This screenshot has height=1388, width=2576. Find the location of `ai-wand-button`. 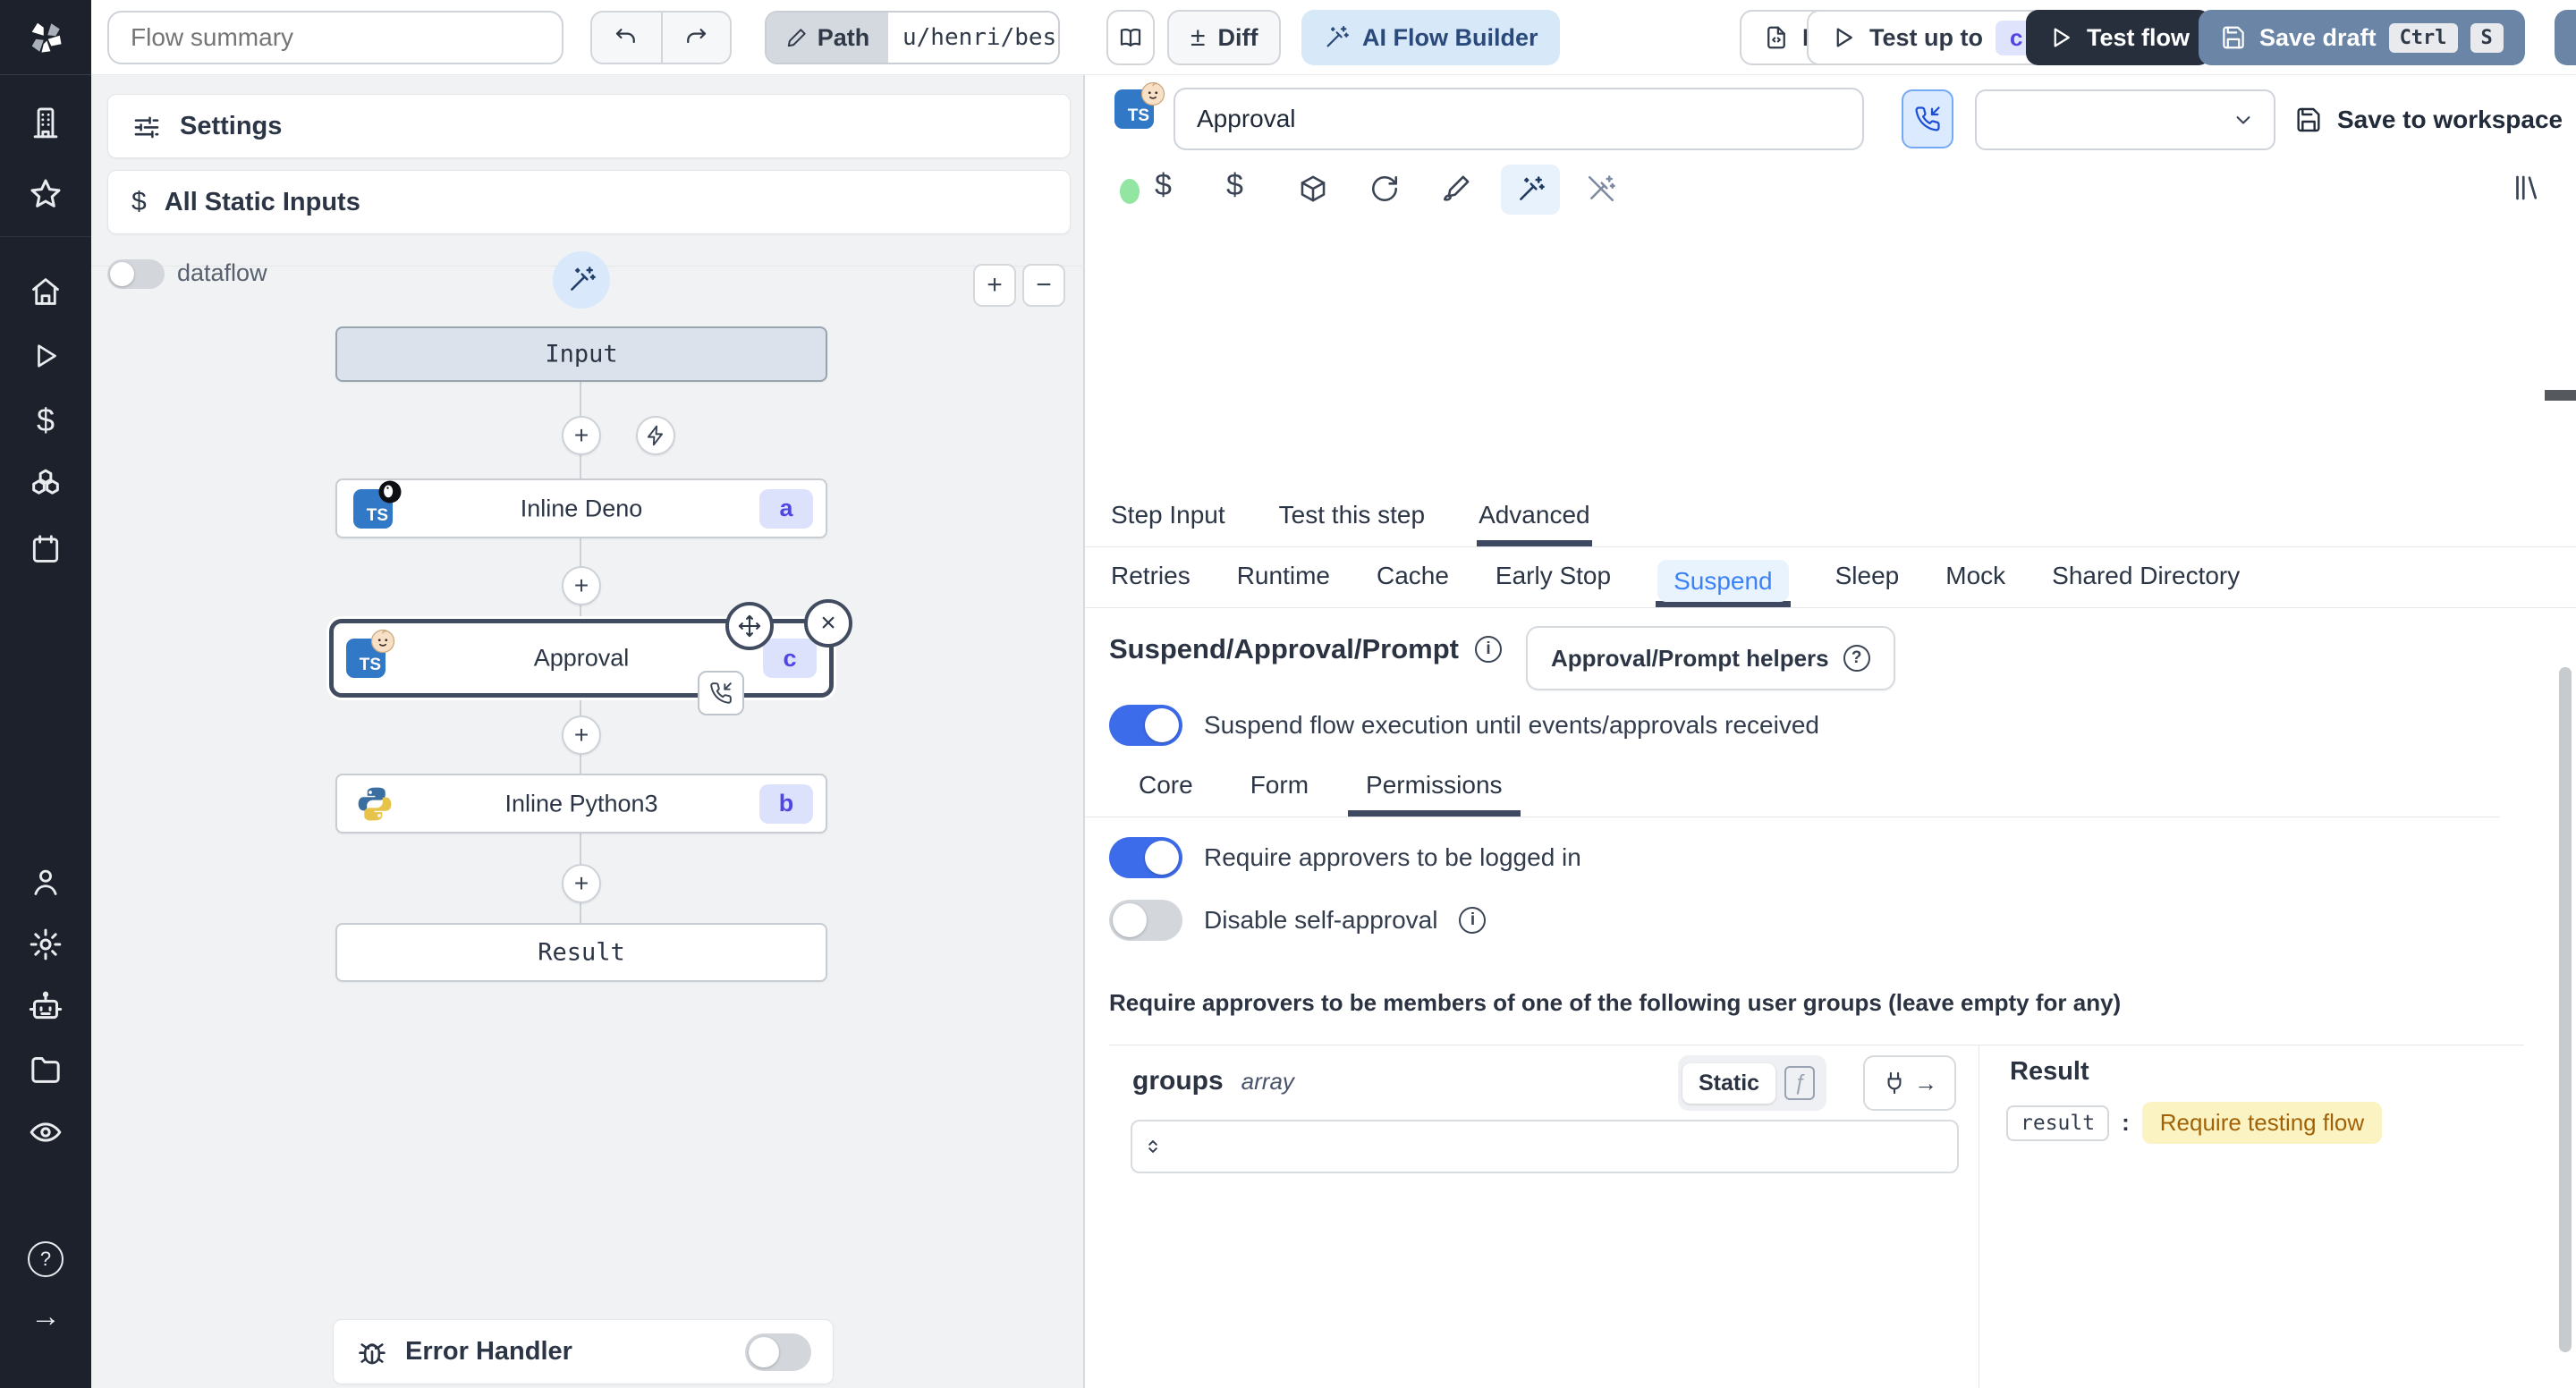

ai-wand-button is located at coordinates (581, 280).